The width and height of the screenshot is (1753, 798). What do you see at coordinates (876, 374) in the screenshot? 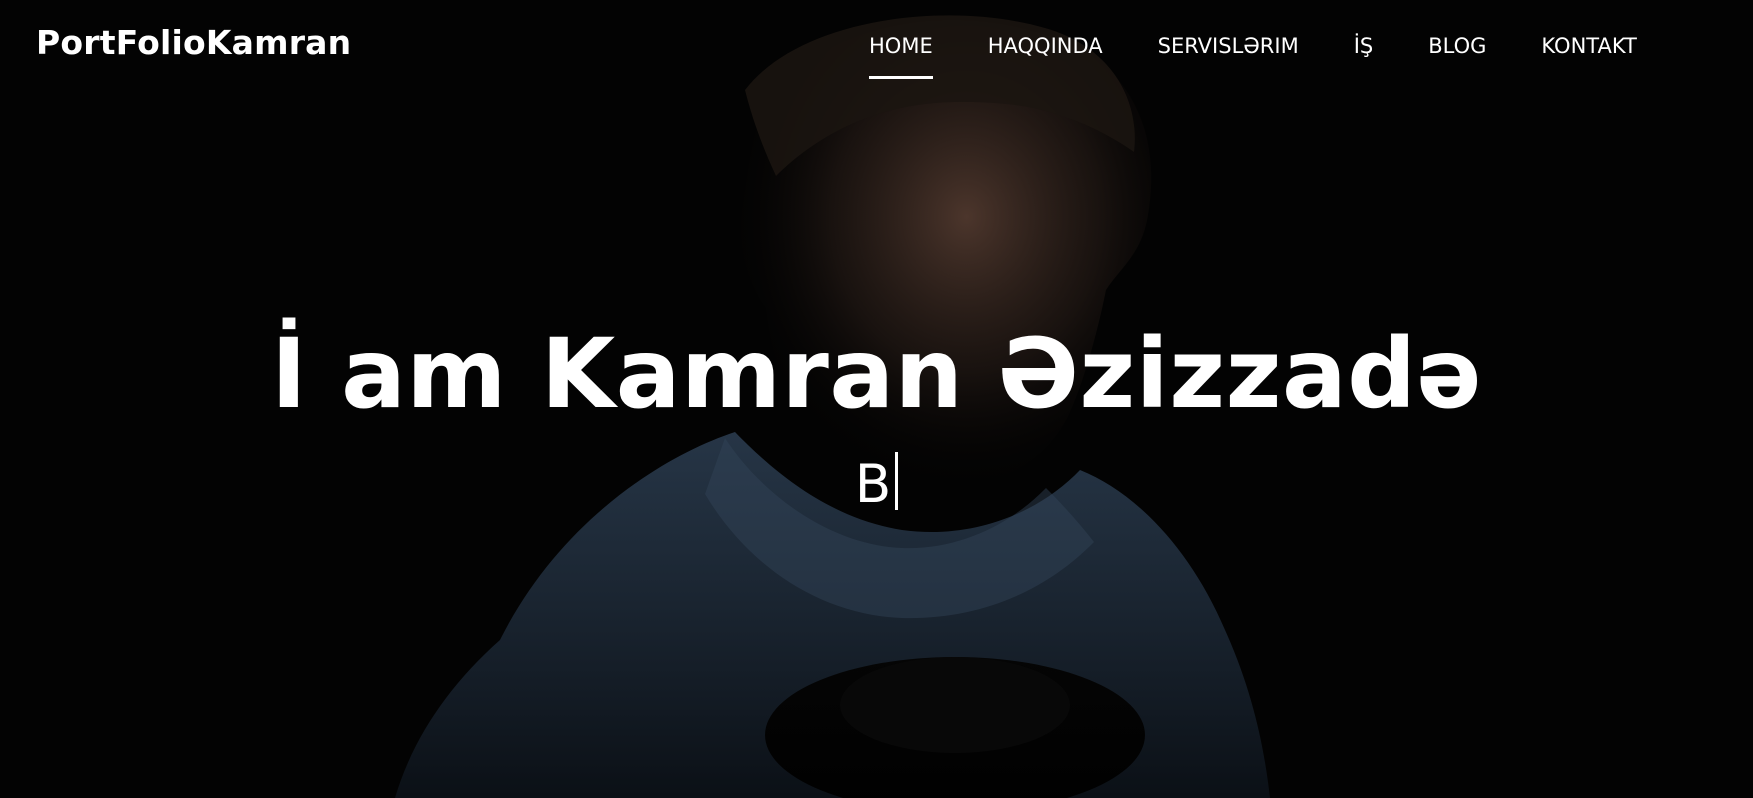
I see `hero-headline: İ am Kamran Əzizzadə` at bounding box center [876, 374].